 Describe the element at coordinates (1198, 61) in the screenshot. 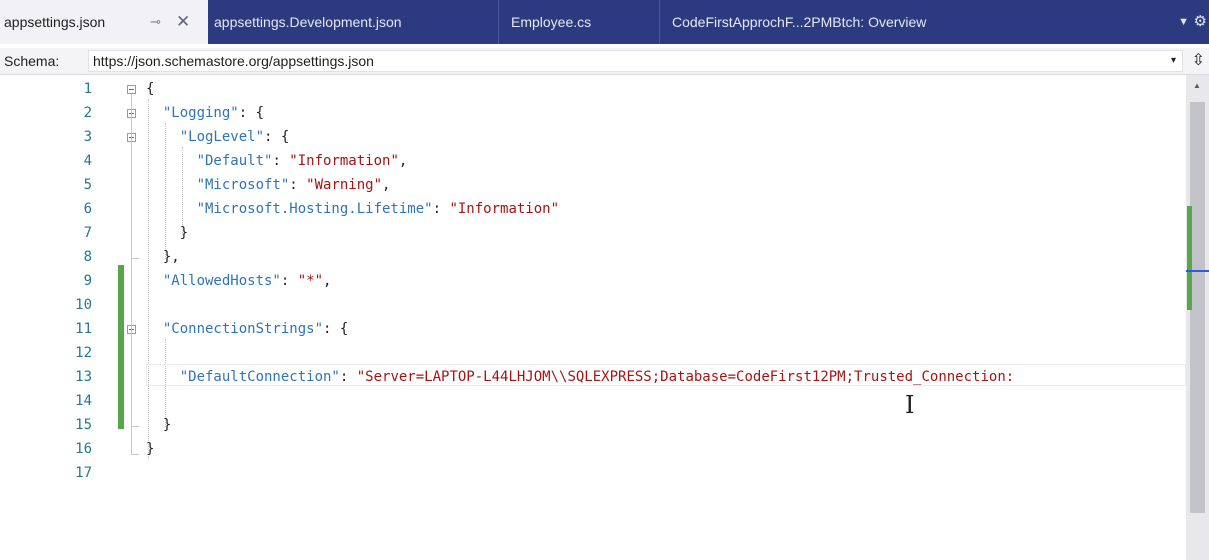

I see `split-editor-icon: ⇳` at that location.